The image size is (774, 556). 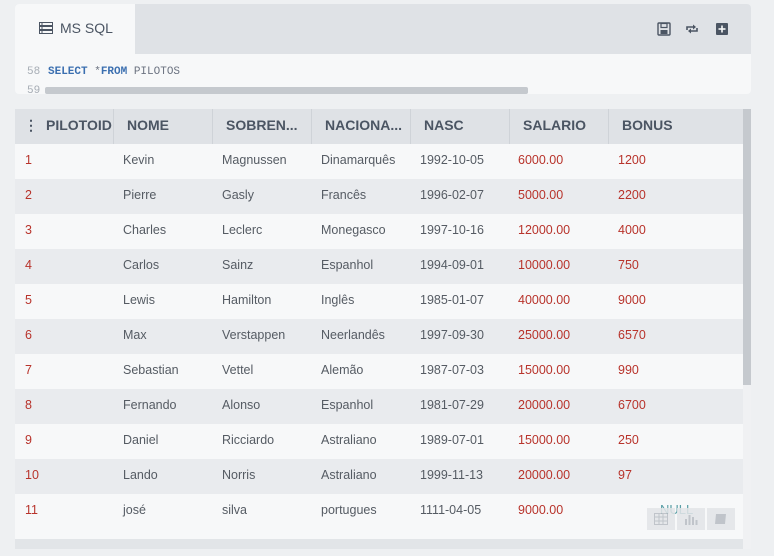 I want to click on cell-salario: 10000.00, so click(x=544, y=266).